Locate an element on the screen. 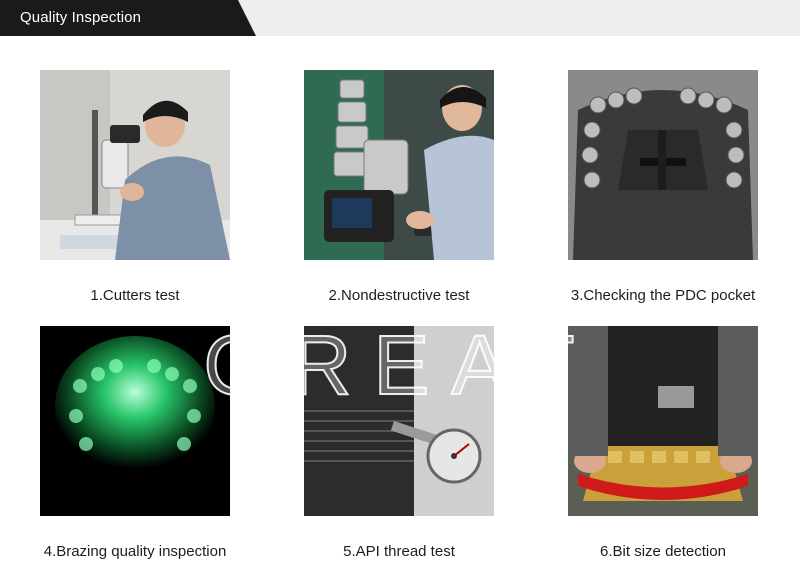 Image resolution: width=800 pixels, height=587 pixels. photo-pdc-pocket is located at coordinates (663, 165).